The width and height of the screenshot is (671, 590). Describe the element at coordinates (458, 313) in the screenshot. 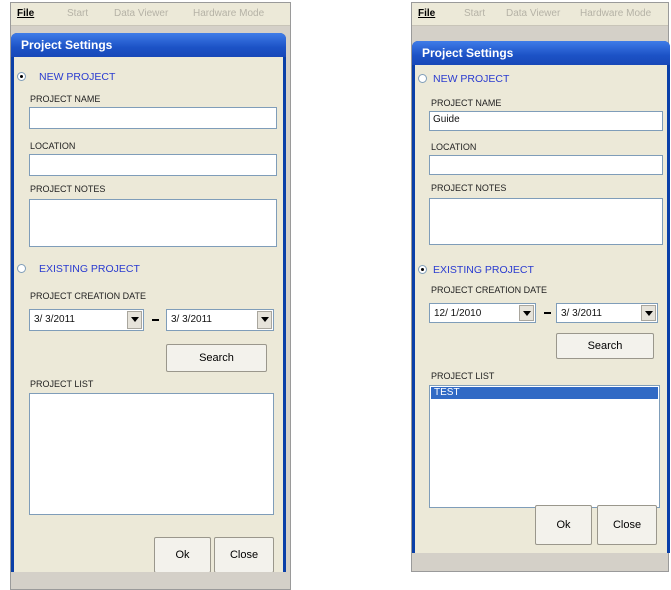

I see `date-from-value: 12/ 1/2010` at that location.